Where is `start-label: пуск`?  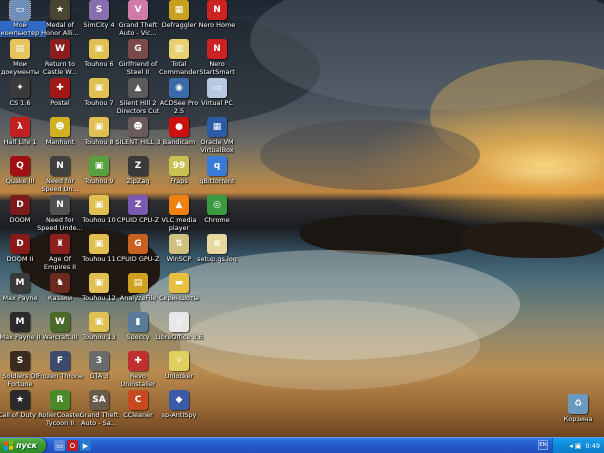
start-label: пуск is located at coordinates (26, 445).